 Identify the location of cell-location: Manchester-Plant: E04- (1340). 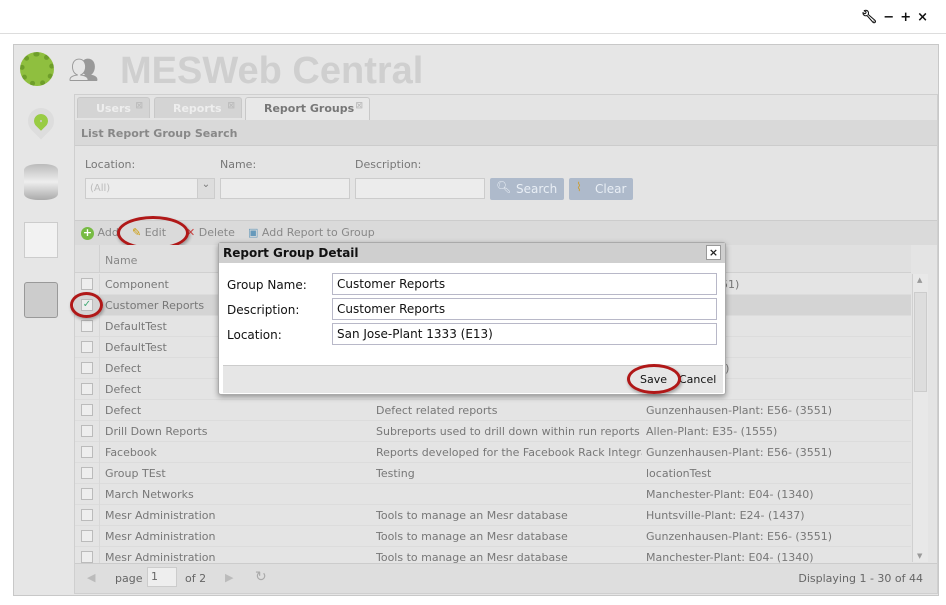
(730, 494).